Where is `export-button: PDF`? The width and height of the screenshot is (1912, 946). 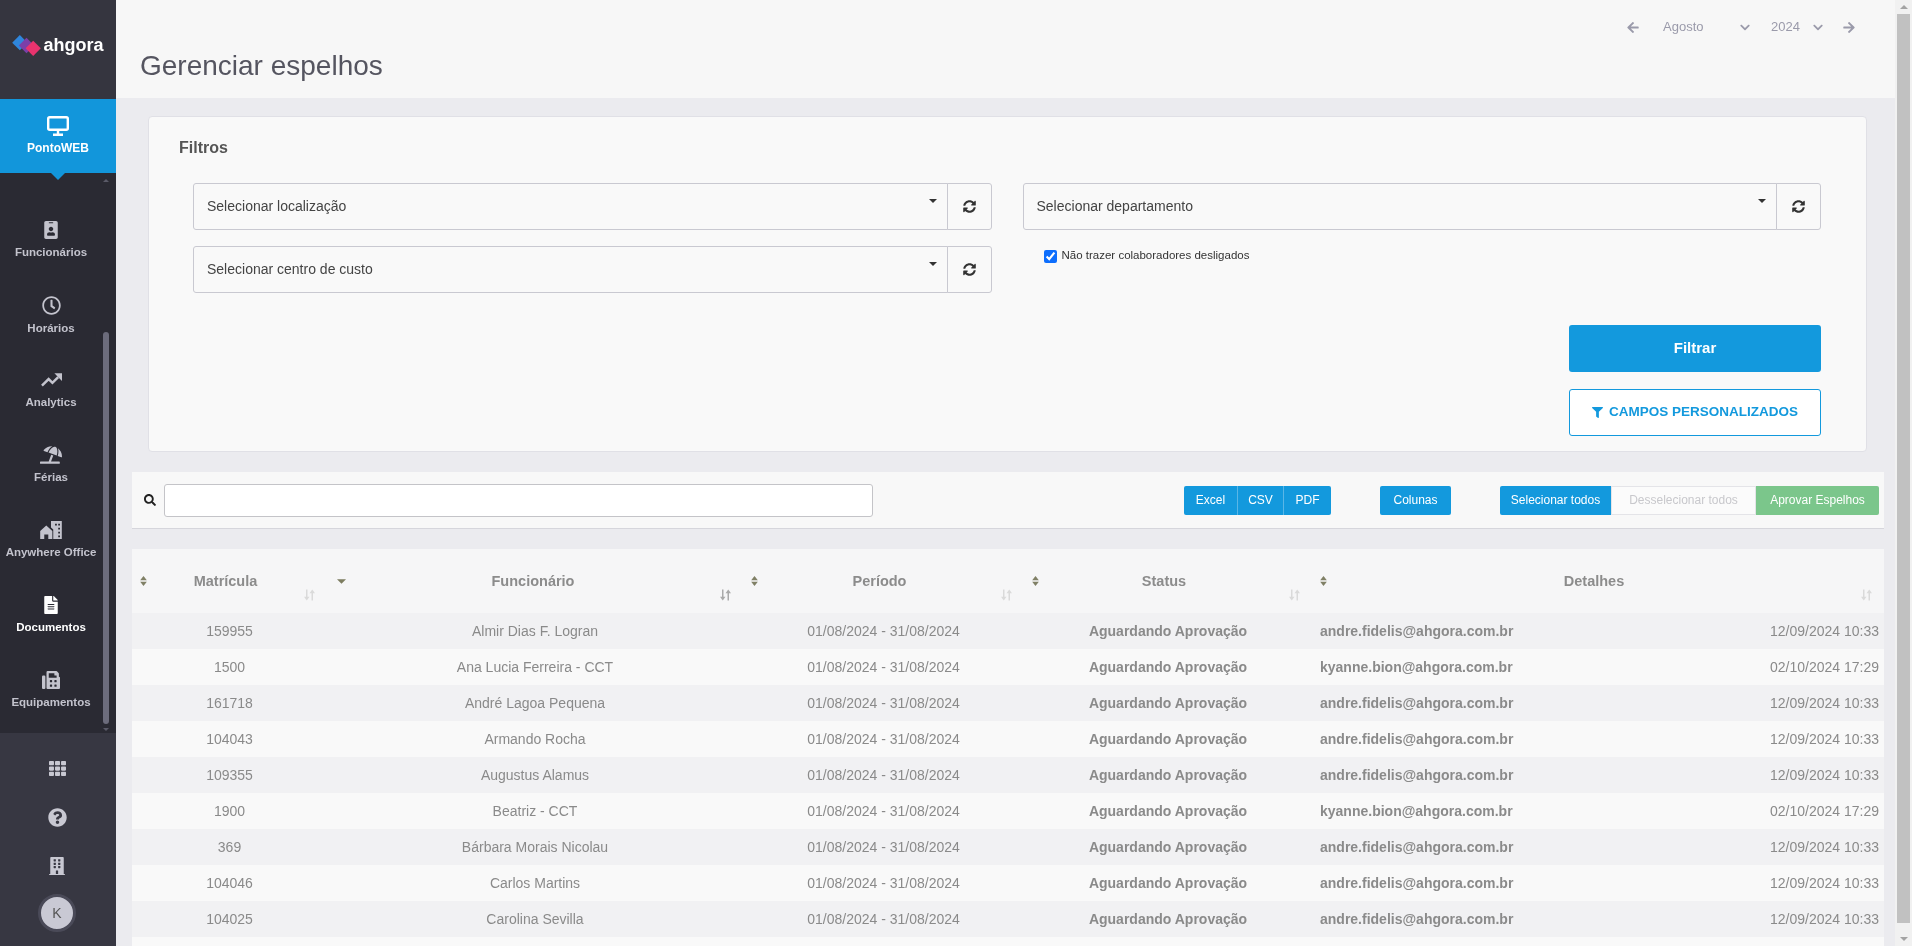
export-button: PDF is located at coordinates (1307, 500).